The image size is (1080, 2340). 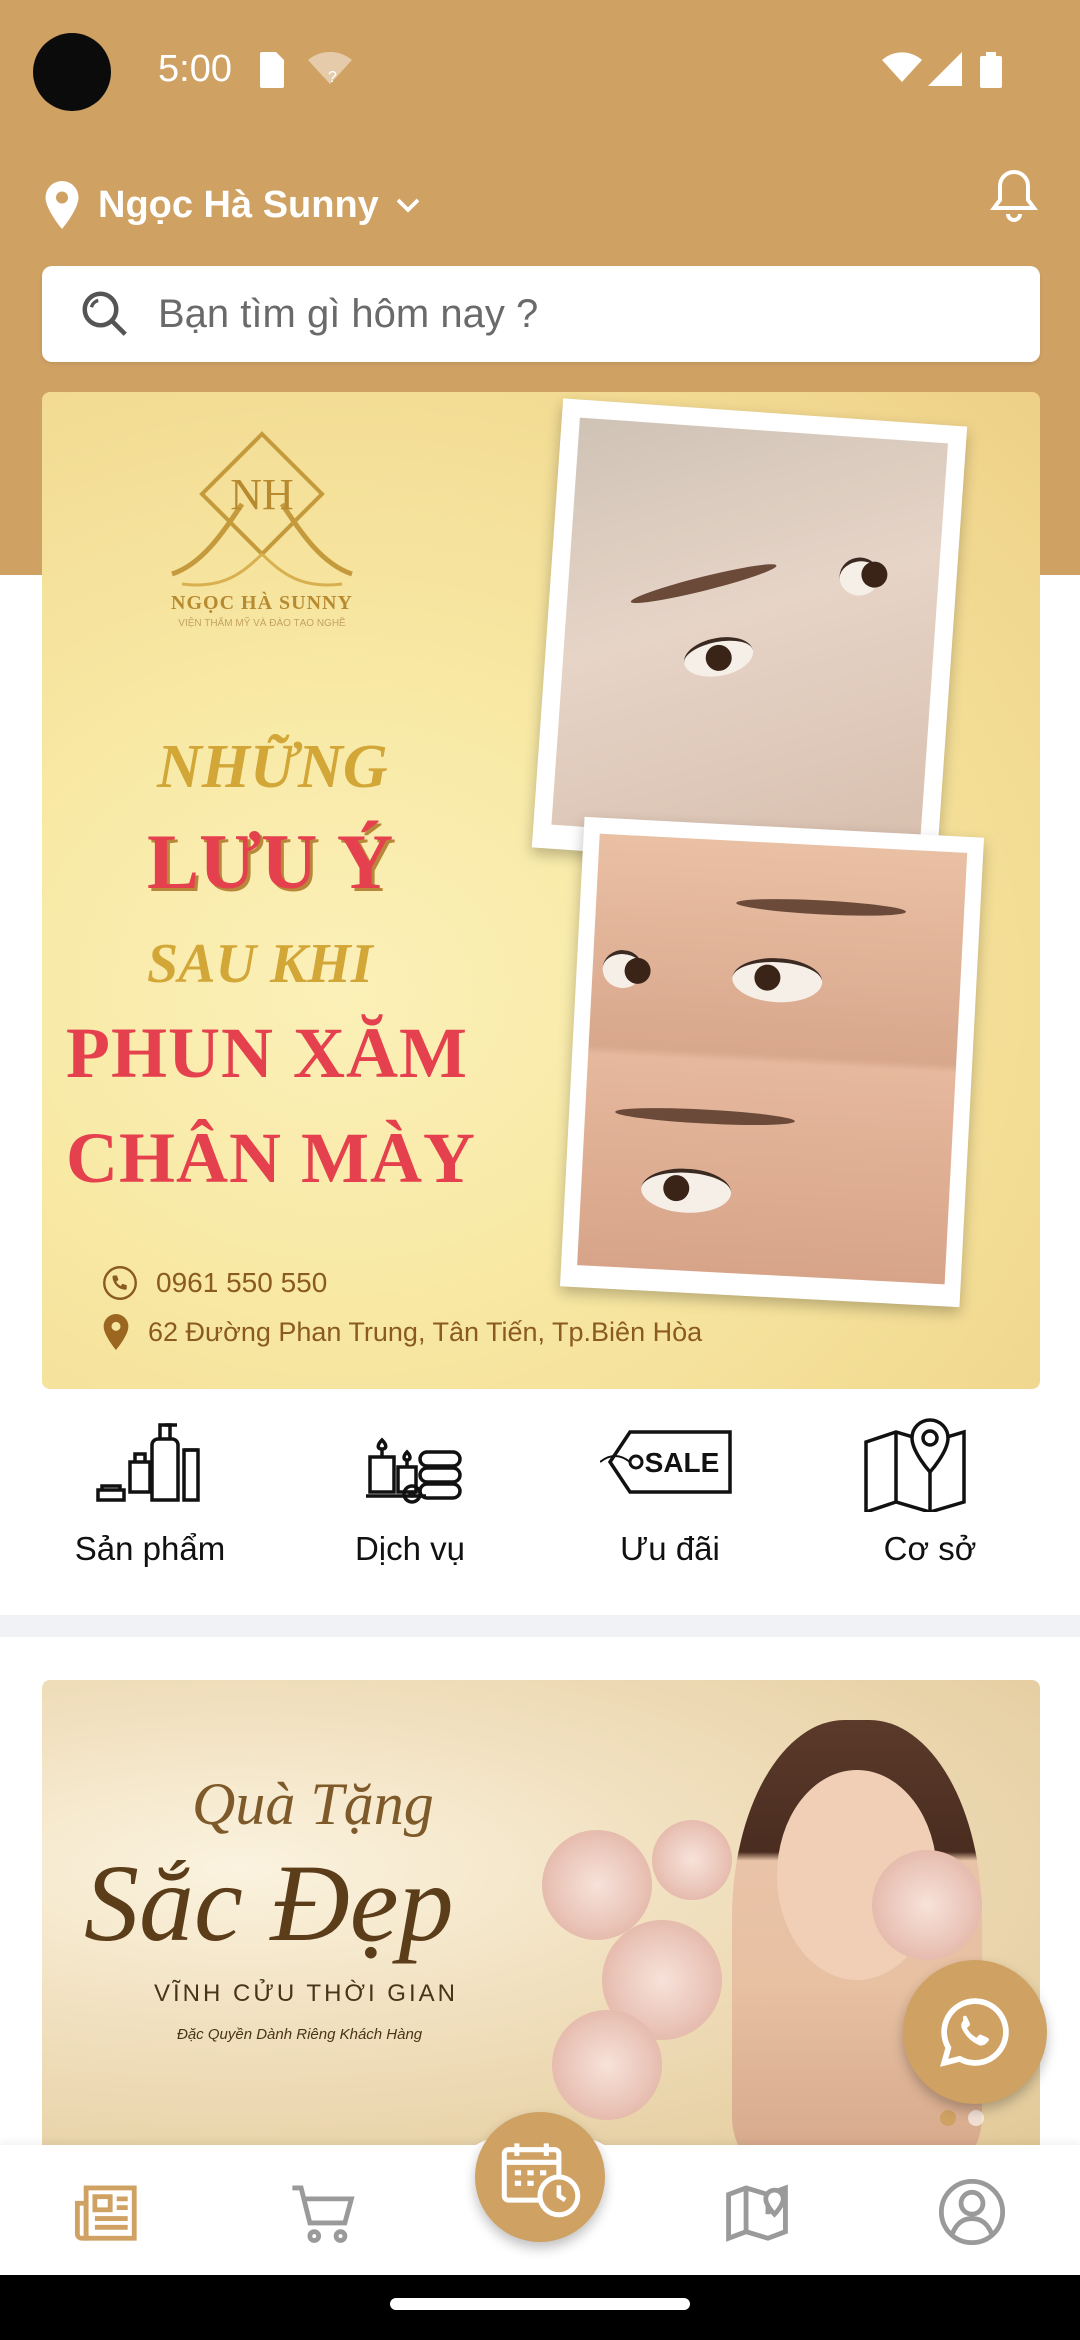 What do you see at coordinates (260, 964) in the screenshot?
I see `banner-line-3: SAU KHI` at bounding box center [260, 964].